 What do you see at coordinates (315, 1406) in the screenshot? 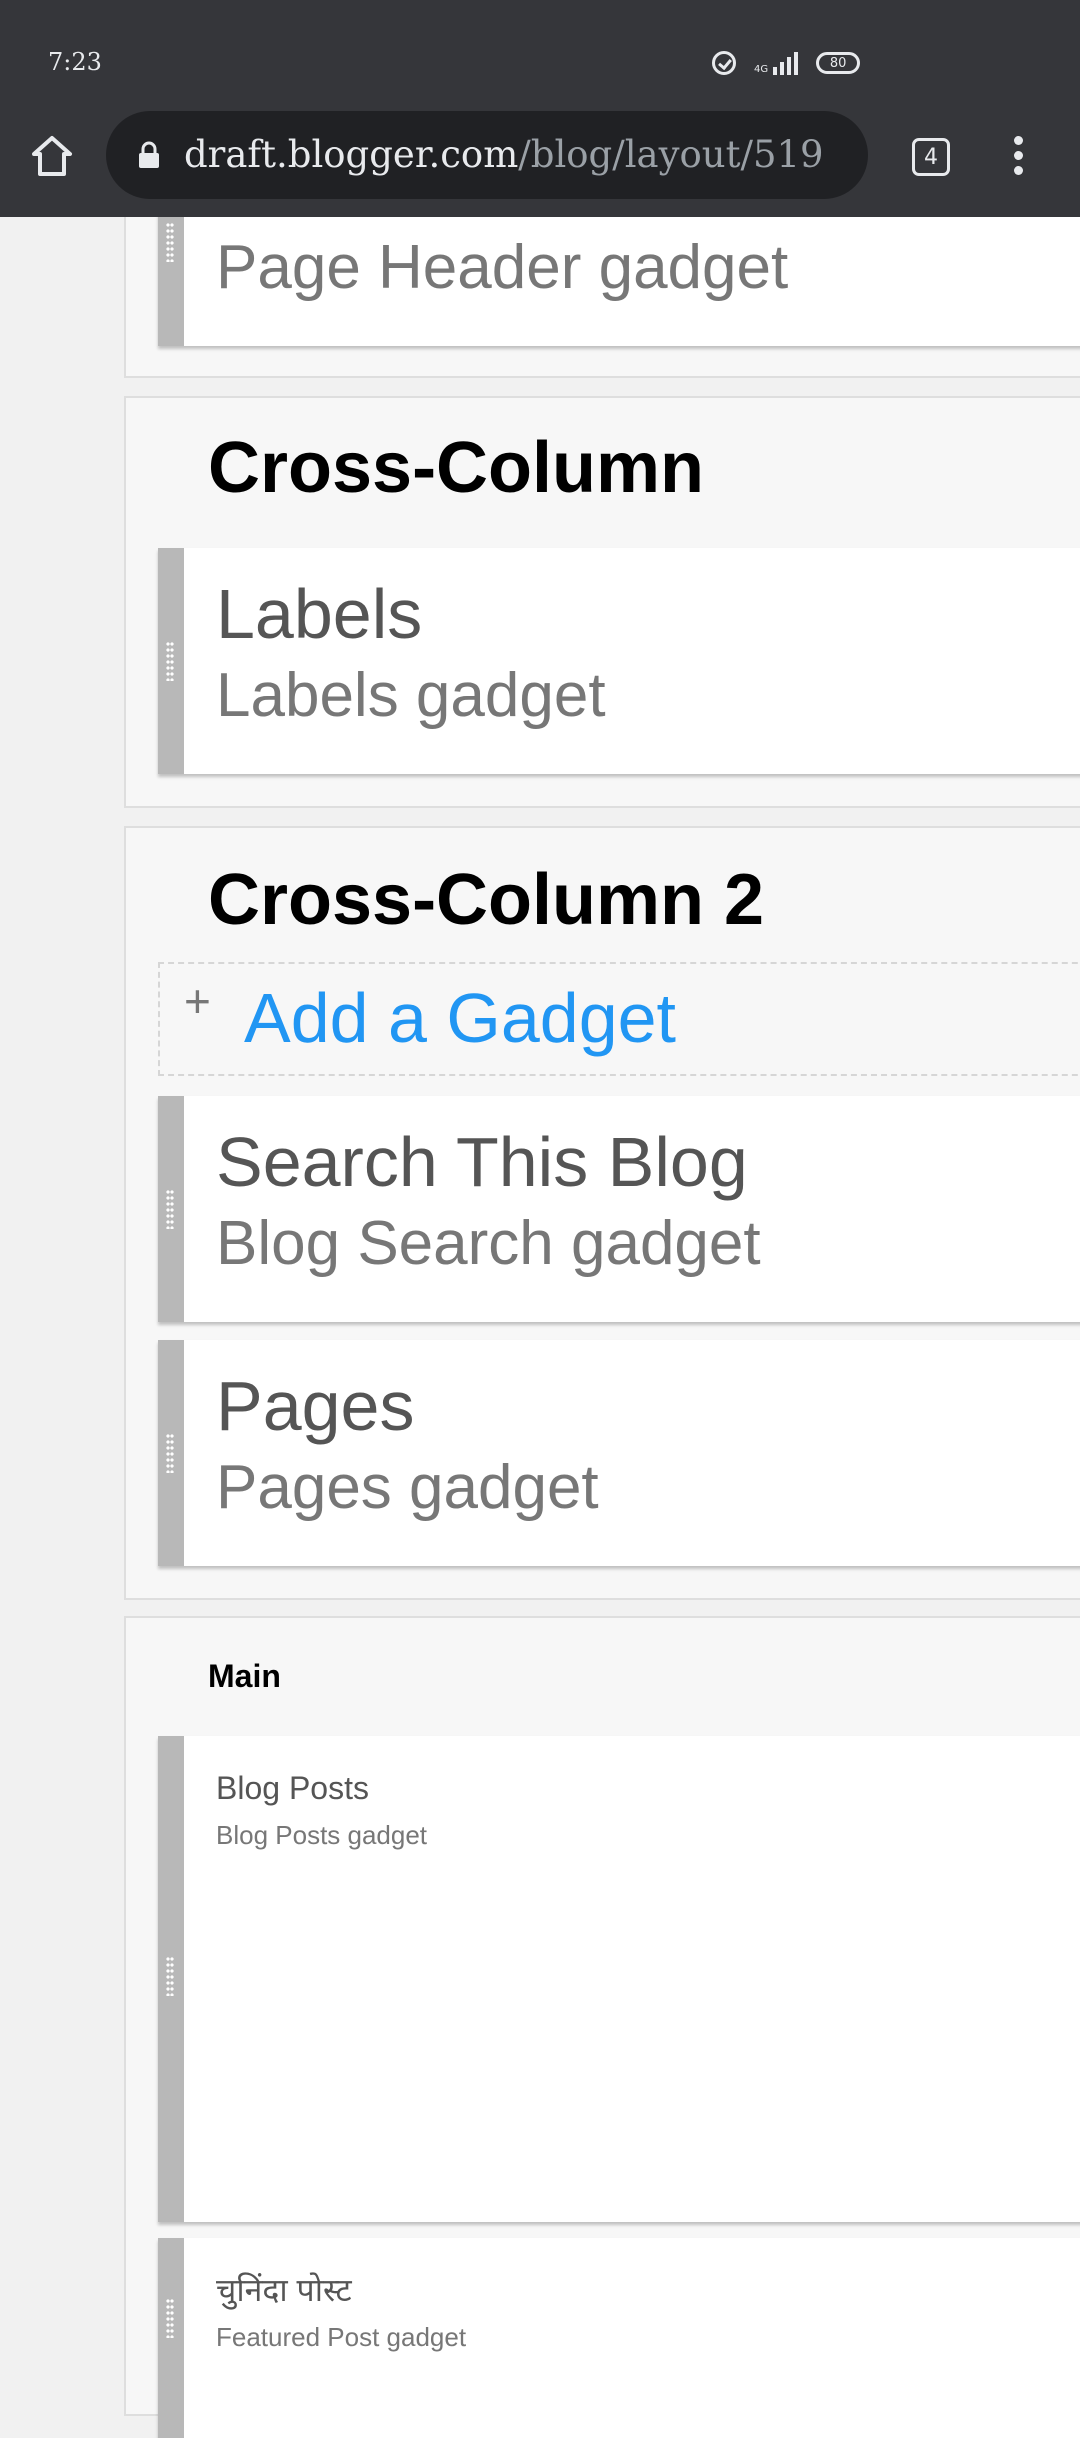
I see `widget-title: Pages` at bounding box center [315, 1406].